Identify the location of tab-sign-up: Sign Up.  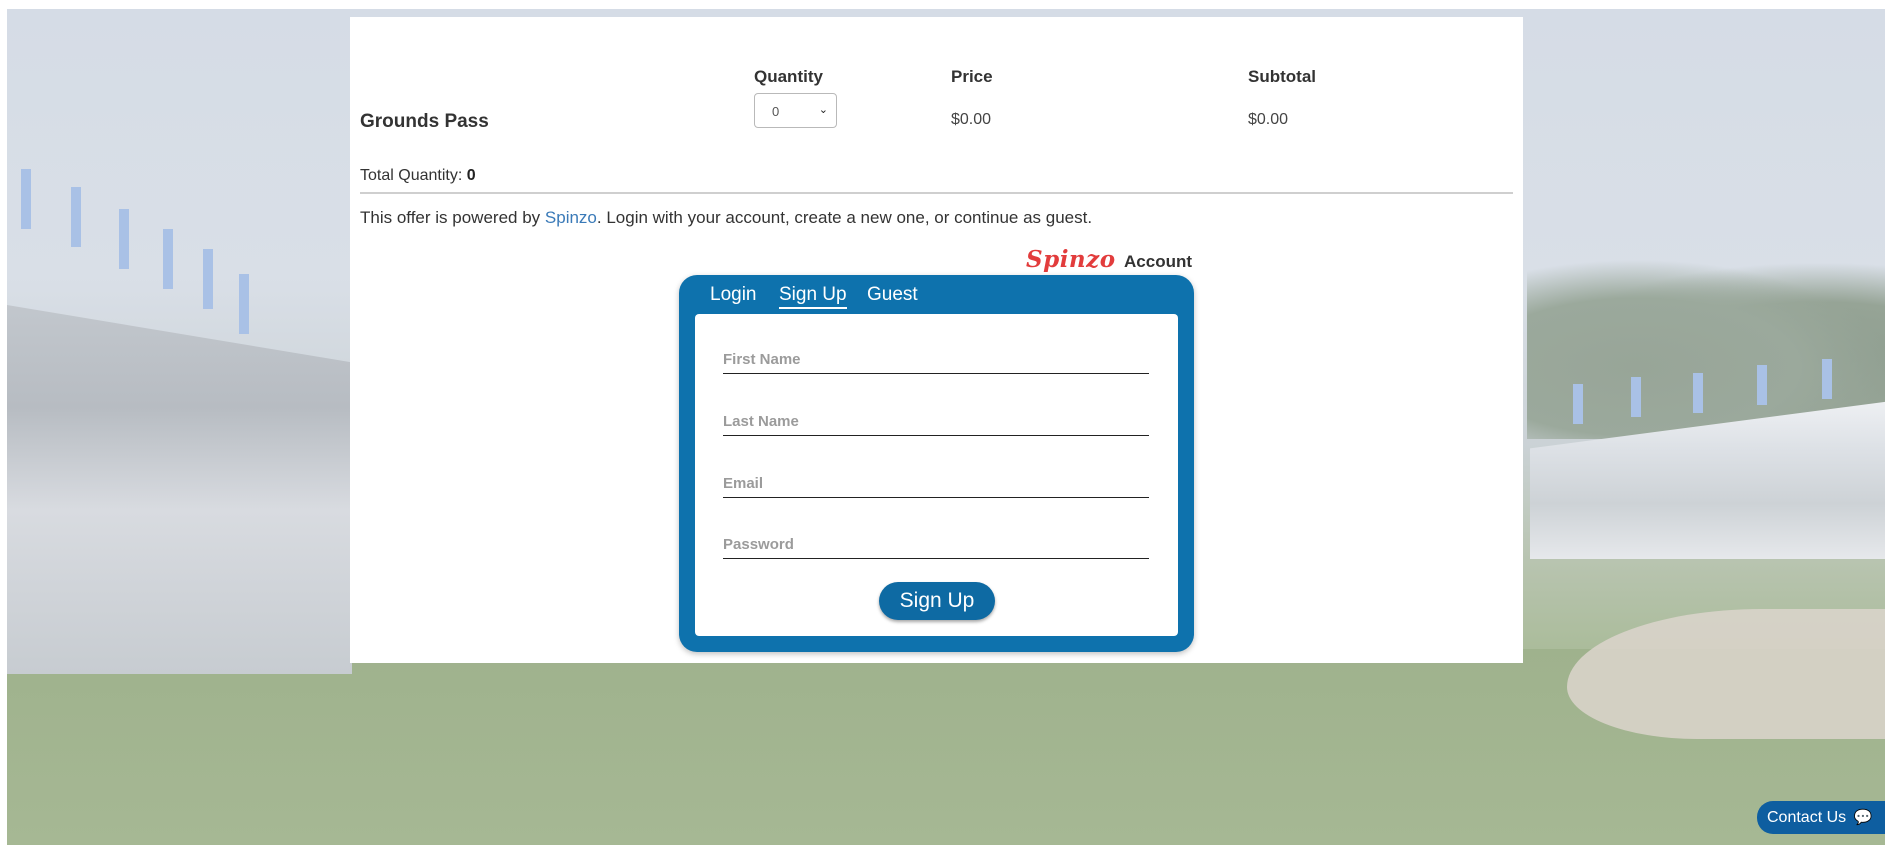
(813, 296).